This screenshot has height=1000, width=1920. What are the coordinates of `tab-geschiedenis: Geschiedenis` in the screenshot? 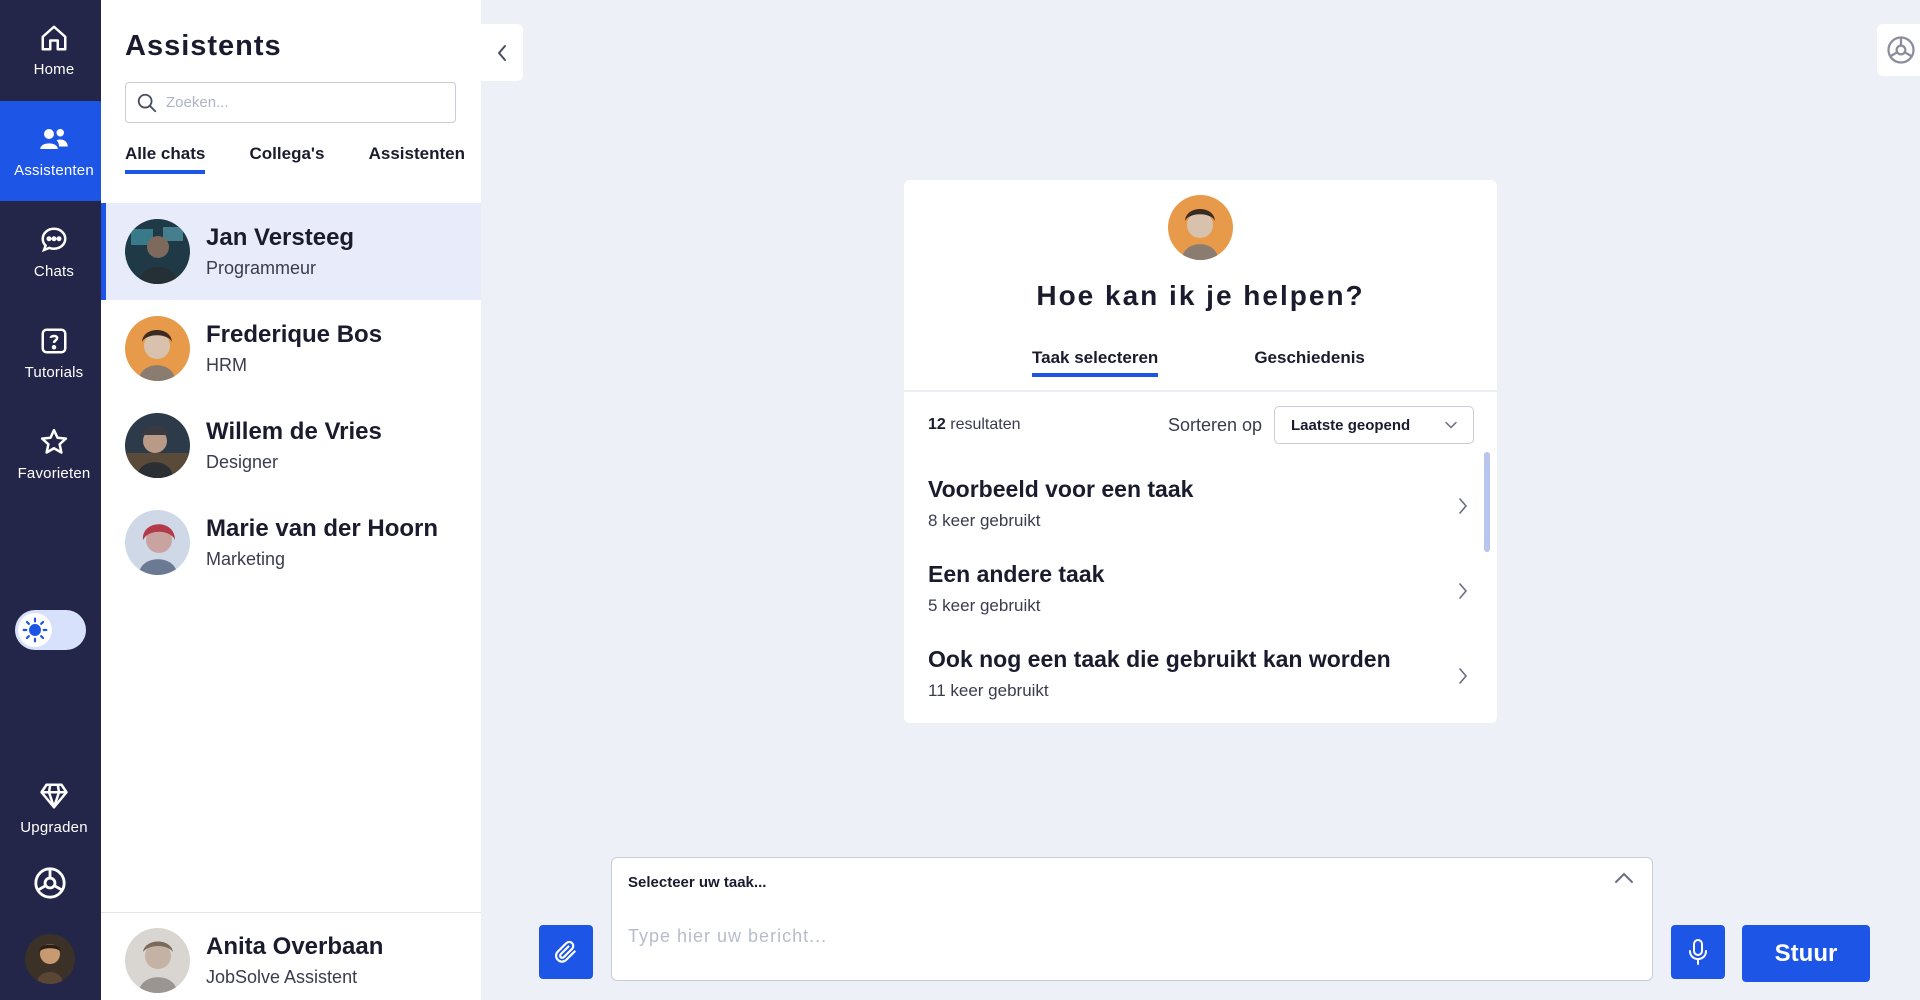 It's located at (1309, 362).